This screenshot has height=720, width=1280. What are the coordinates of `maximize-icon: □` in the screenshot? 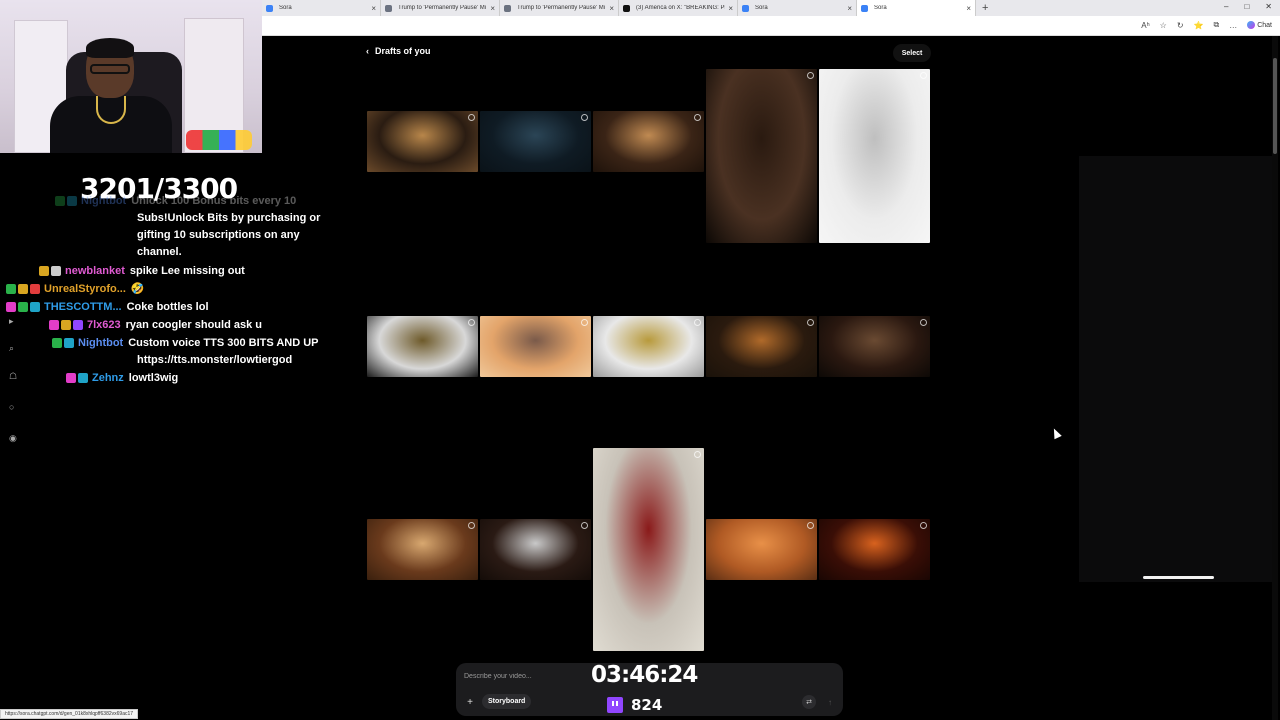 It's located at (1246, 6).